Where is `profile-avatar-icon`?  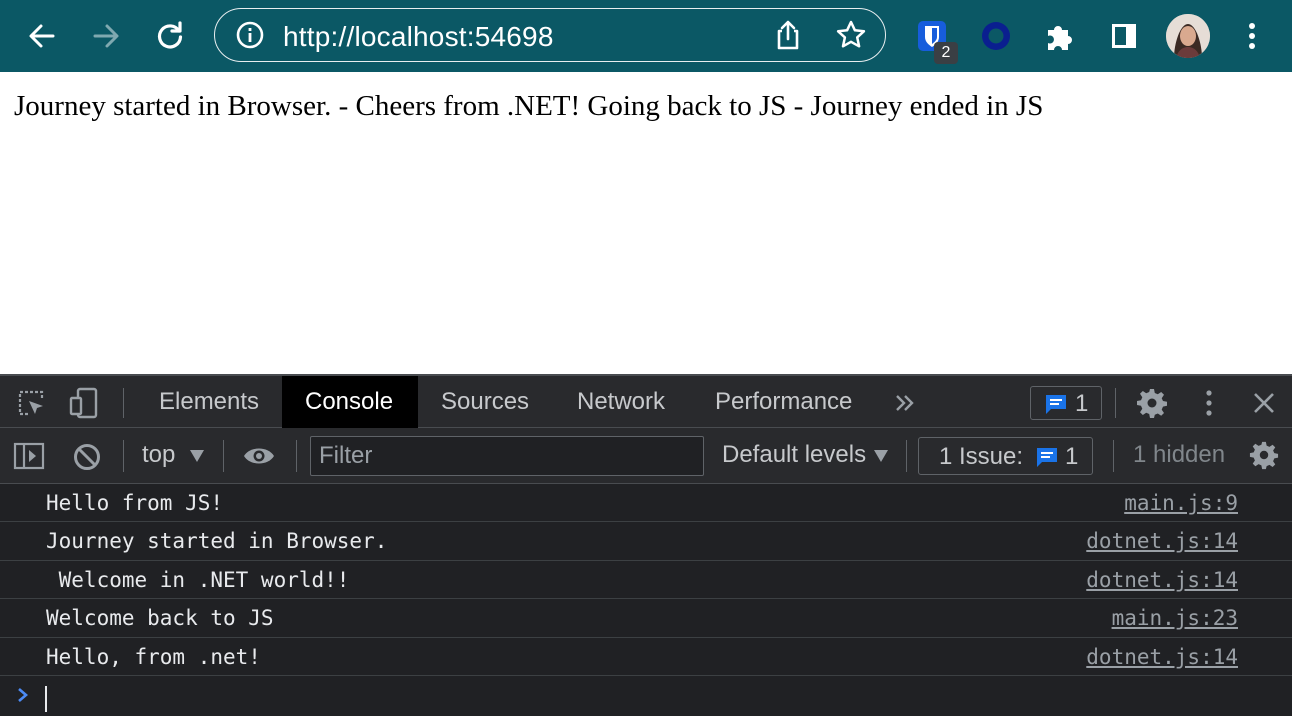 profile-avatar-icon is located at coordinates (1188, 36).